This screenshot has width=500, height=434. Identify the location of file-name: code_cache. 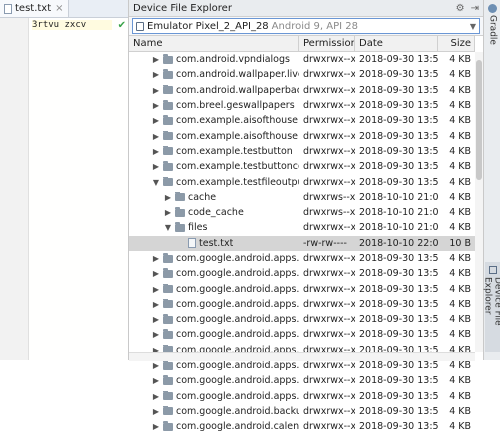
(216, 212).